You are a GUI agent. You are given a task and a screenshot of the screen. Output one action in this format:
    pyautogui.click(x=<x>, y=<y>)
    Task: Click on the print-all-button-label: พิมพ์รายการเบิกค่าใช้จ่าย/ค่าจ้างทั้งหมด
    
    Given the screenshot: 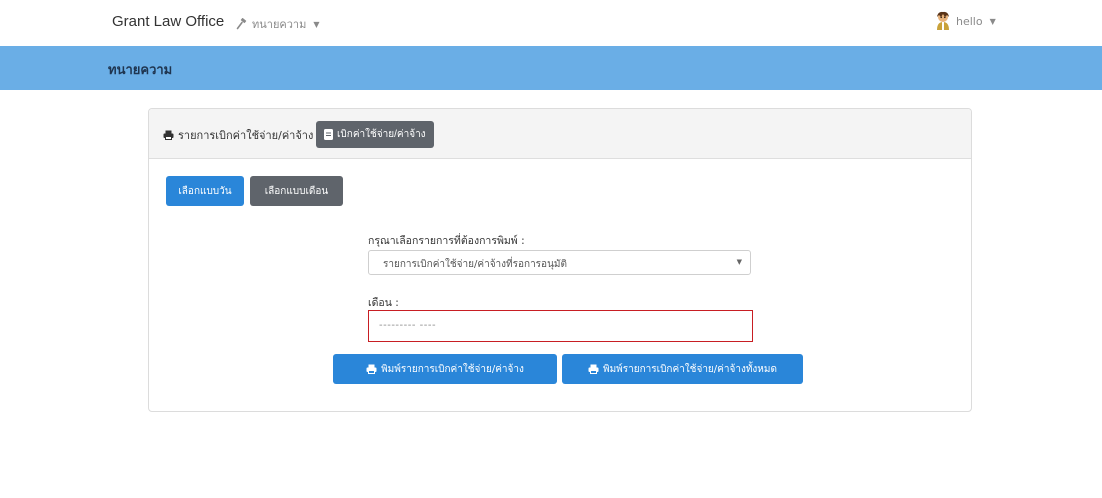 What is the action you would take?
    pyautogui.click(x=690, y=369)
    